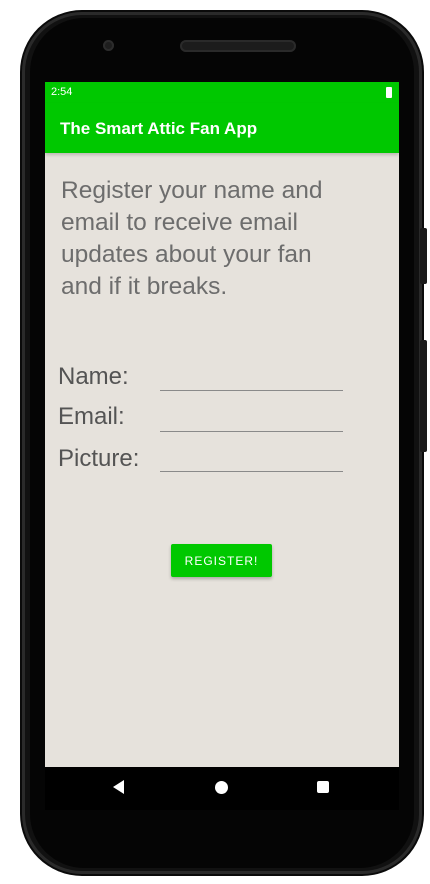 This screenshot has width=430, height=884. What do you see at coordinates (423, 396) in the screenshot?
I see `volume-rocker` at bounding box center [423, 396].